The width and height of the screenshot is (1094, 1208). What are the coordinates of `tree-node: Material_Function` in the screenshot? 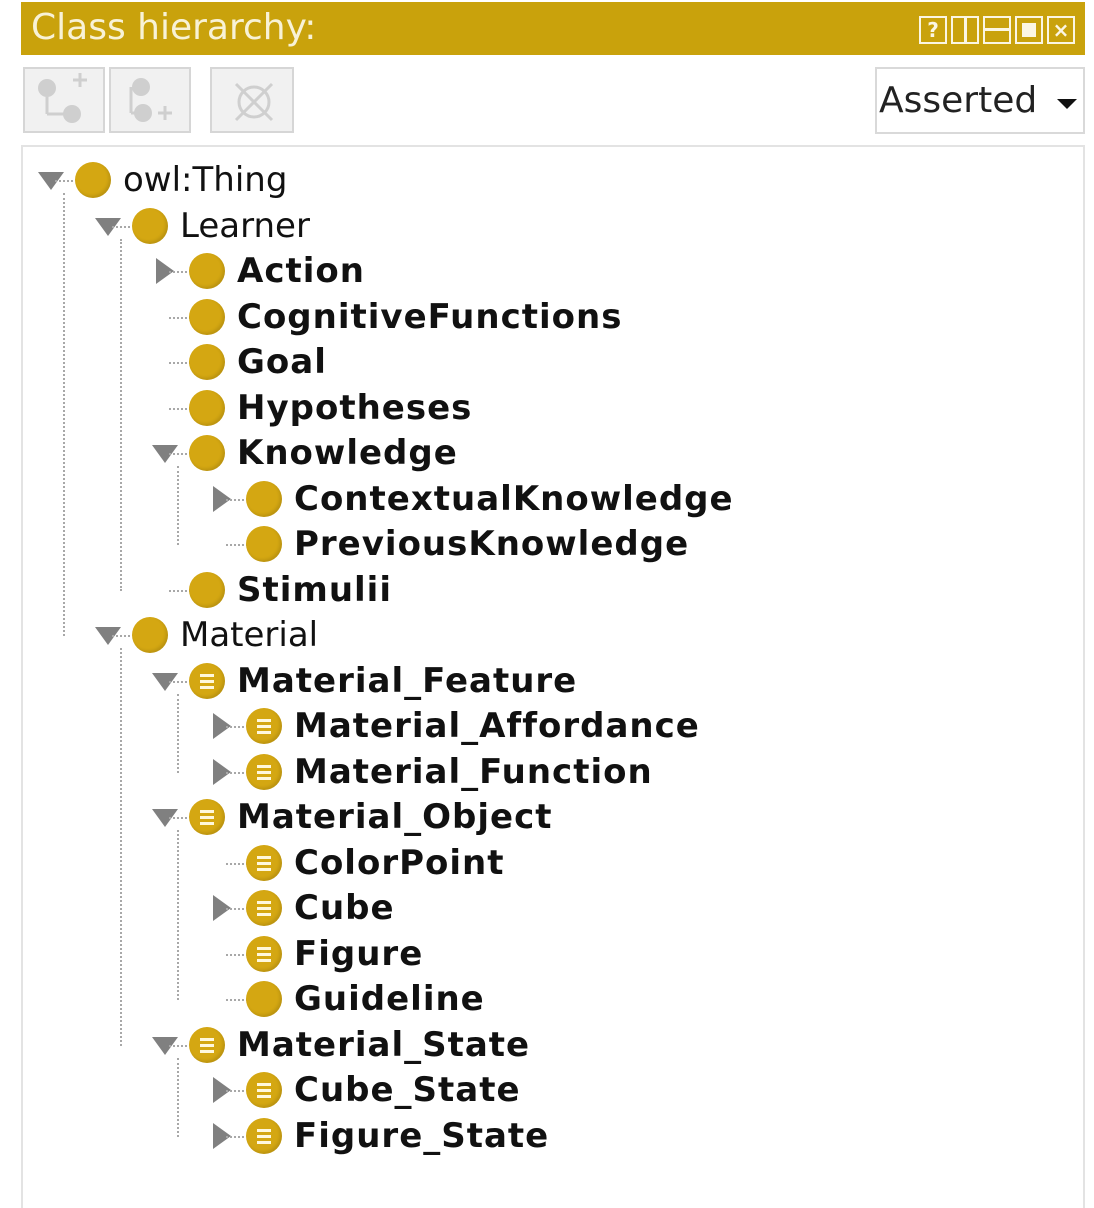 It's located at (523, 768).